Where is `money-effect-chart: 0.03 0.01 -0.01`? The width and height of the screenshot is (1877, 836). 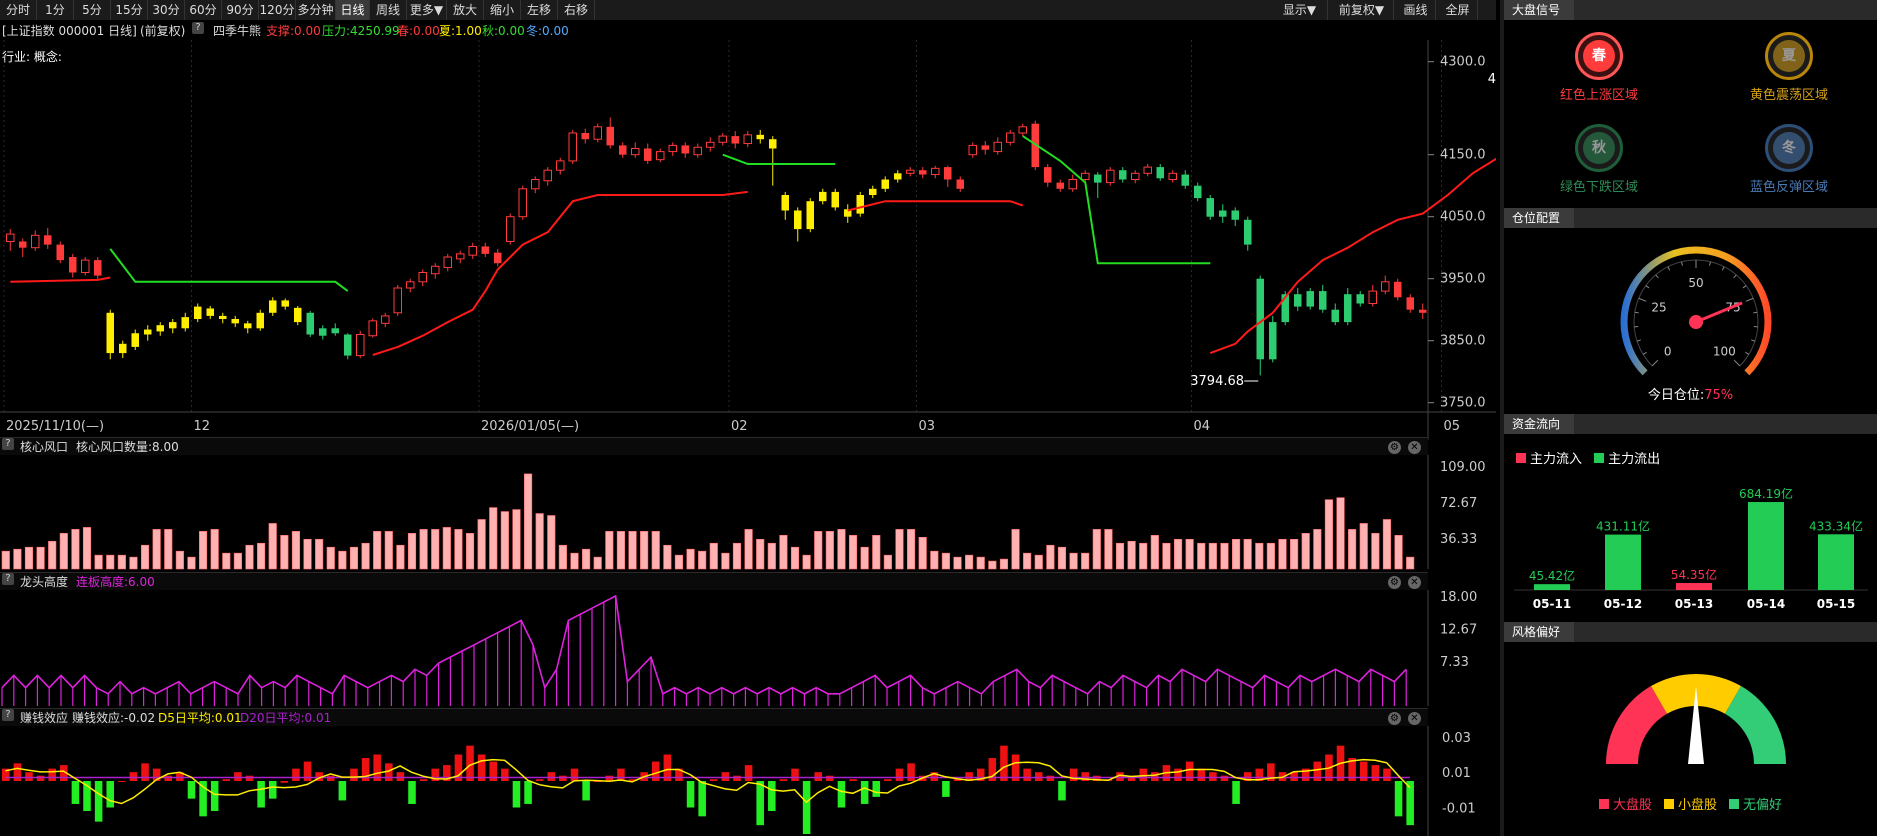 money-effect-chart: 0.03 0.01 -0.01 is located at coordinates (748, 781).